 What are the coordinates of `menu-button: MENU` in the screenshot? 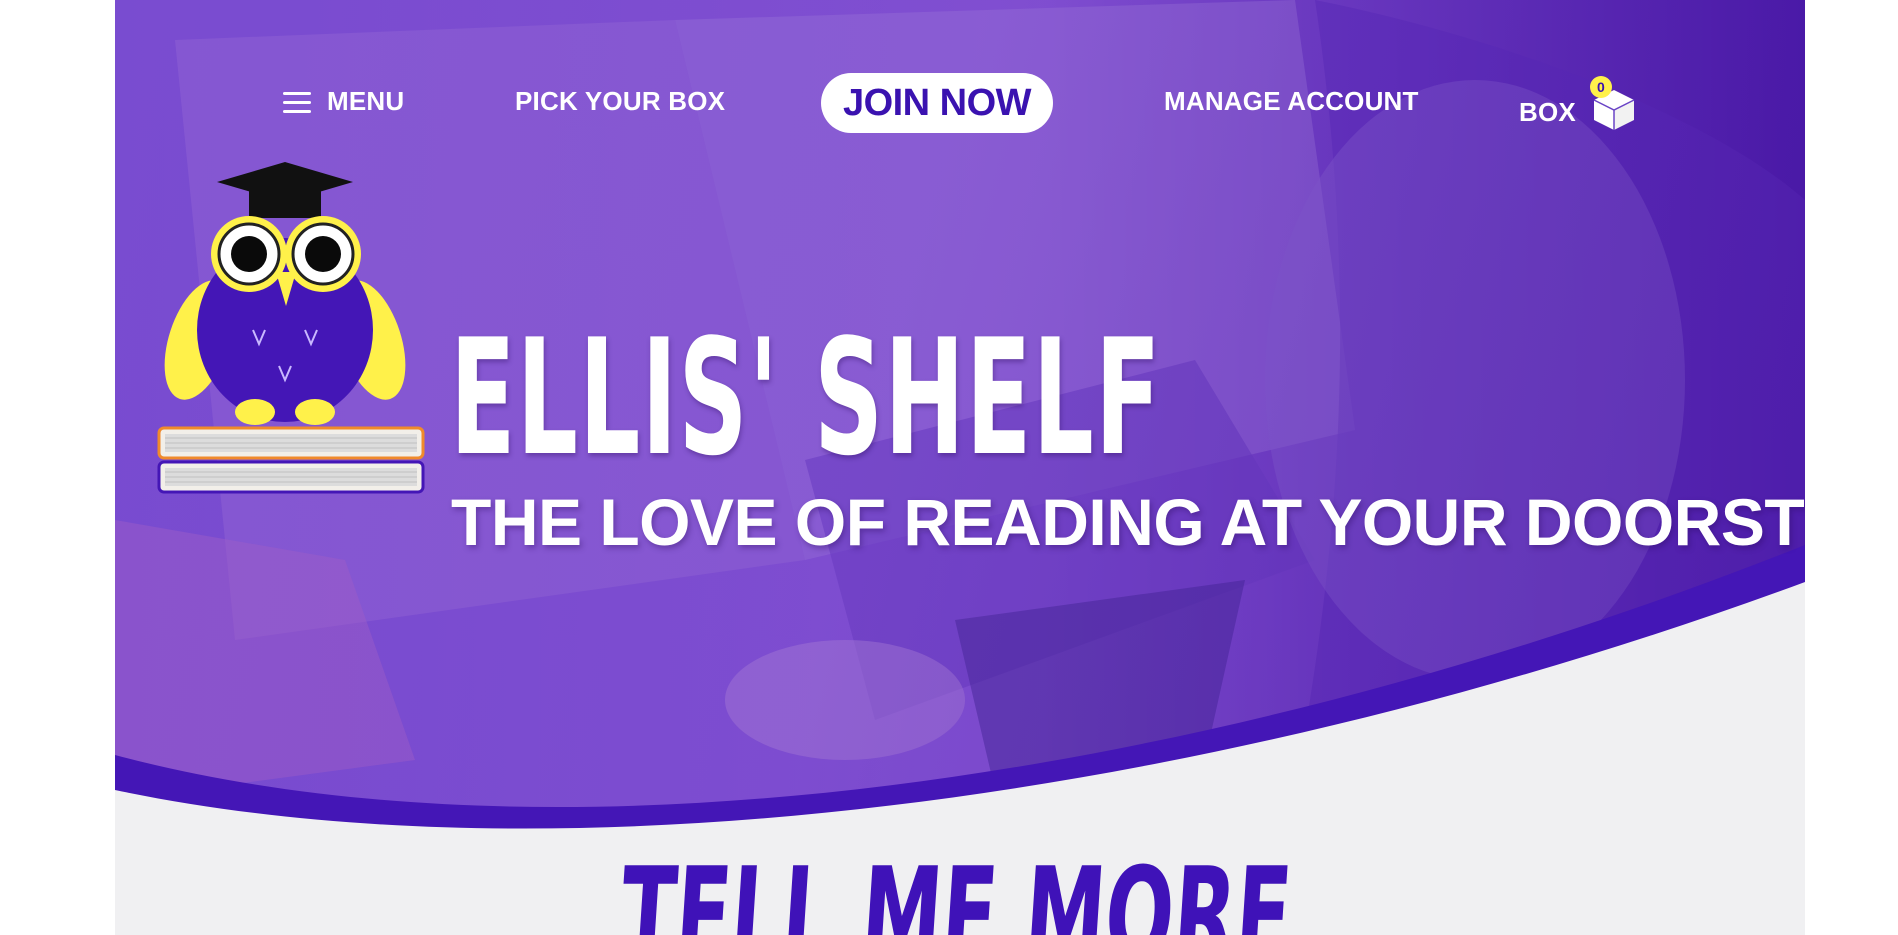 It's located at (343, 101).